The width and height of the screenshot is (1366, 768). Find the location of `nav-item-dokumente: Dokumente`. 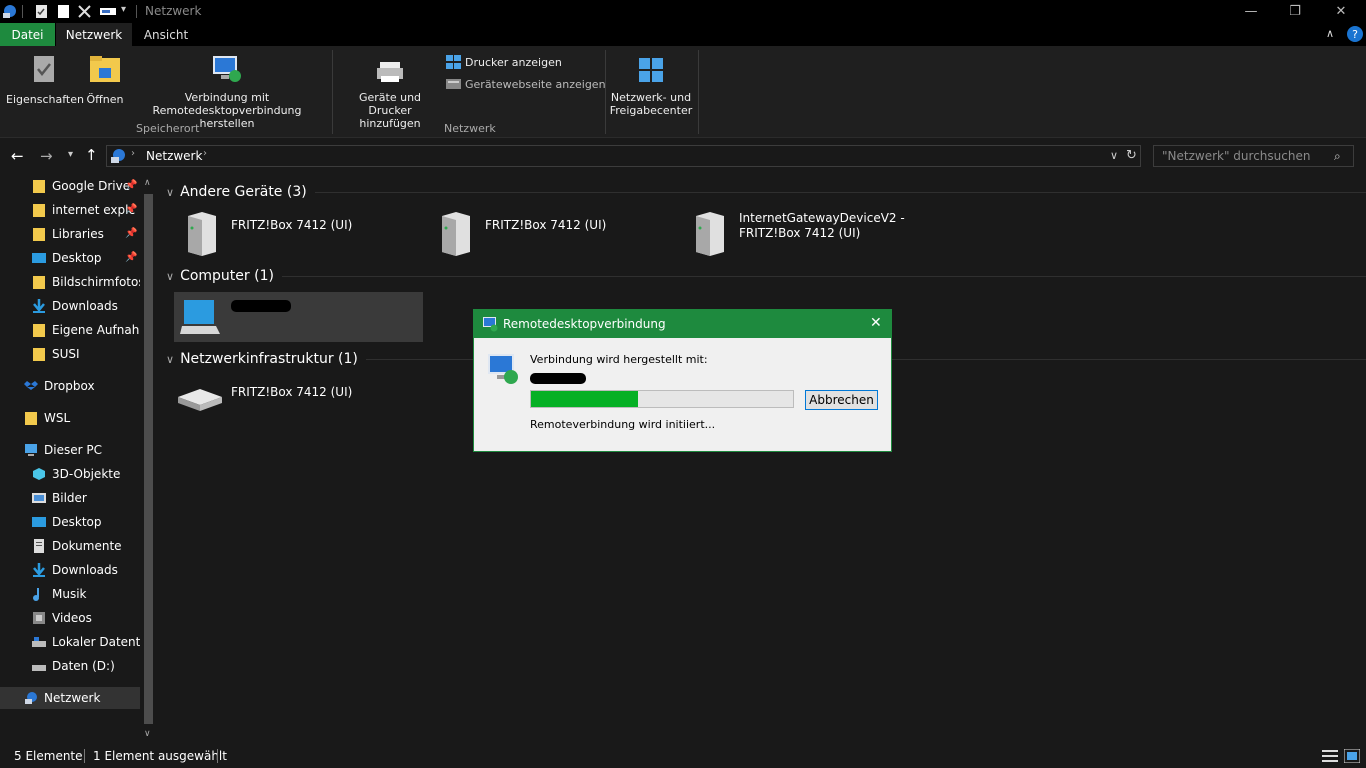

nav-item-dokumente: Dokumente is located at coordinates (70, 546).